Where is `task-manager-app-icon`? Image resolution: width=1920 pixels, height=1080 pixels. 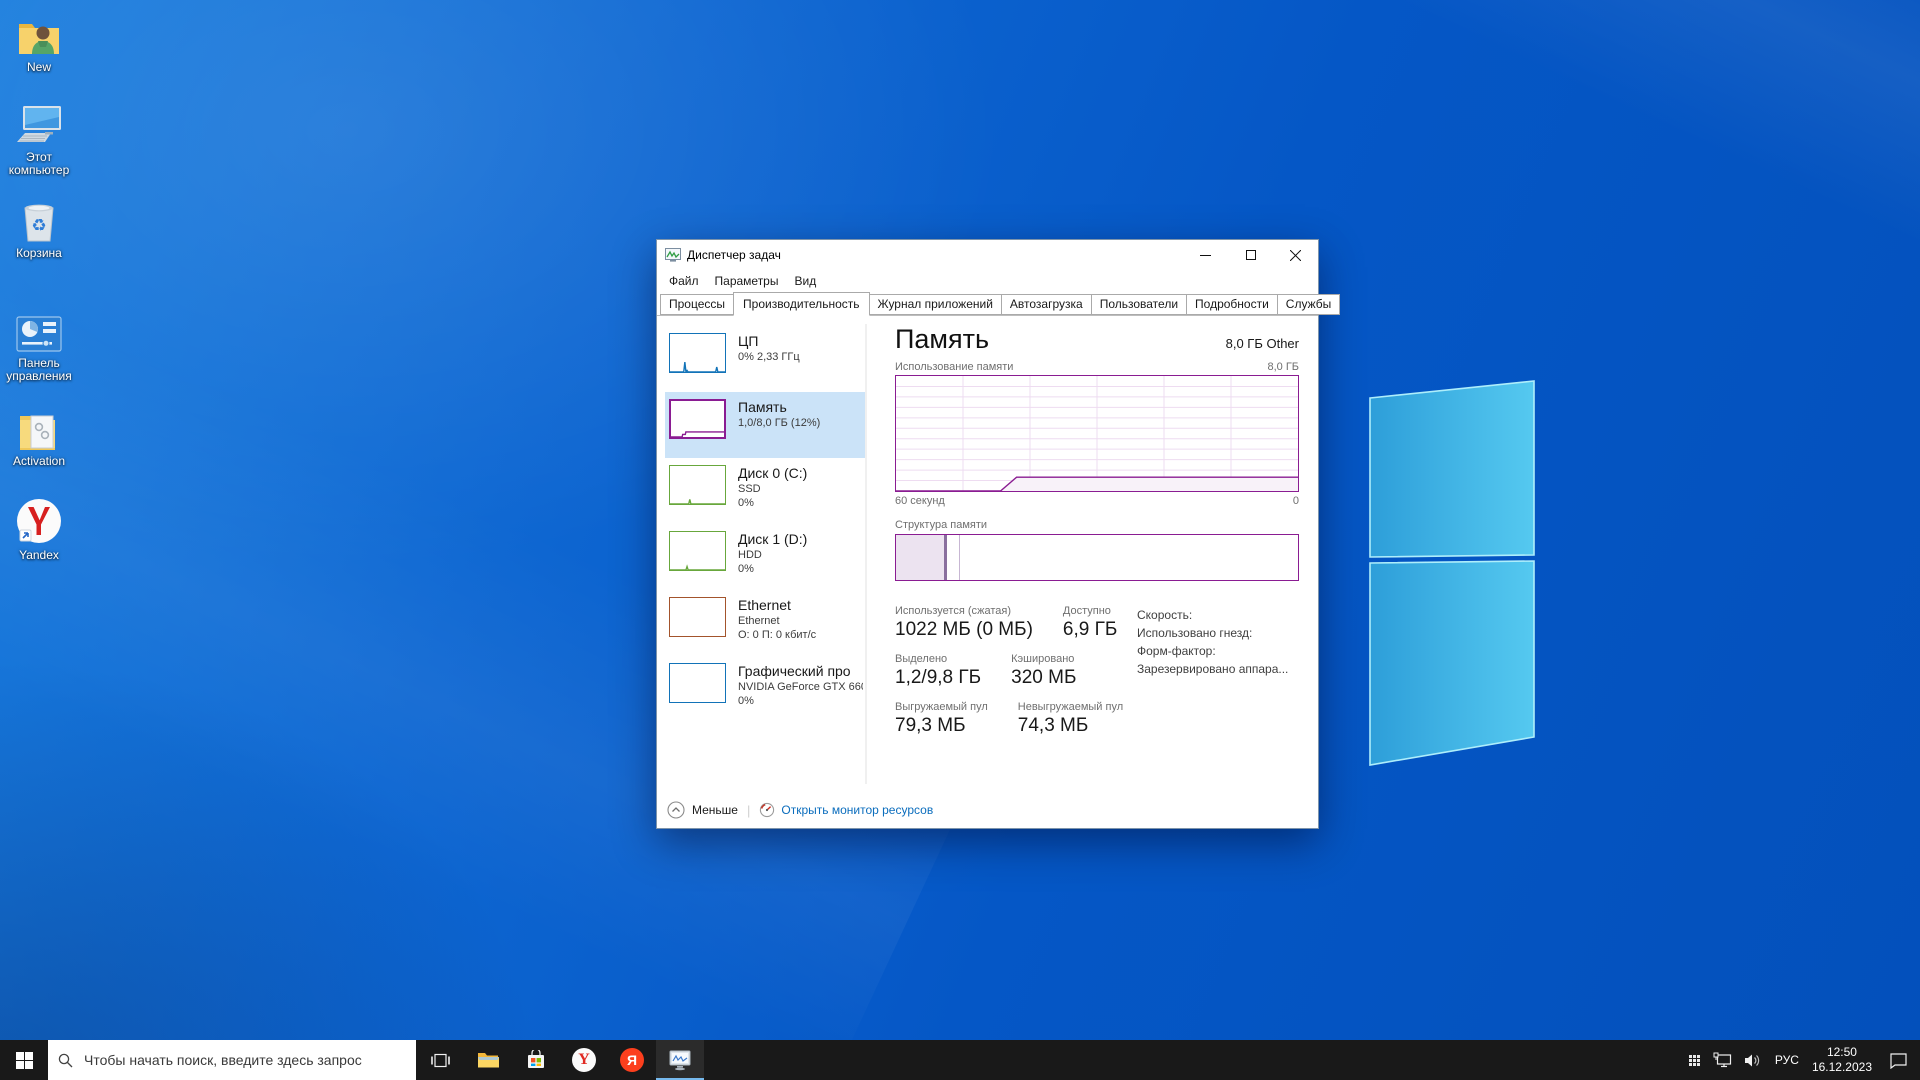
task-manager-app-icon is located at coordinates (673, 254).